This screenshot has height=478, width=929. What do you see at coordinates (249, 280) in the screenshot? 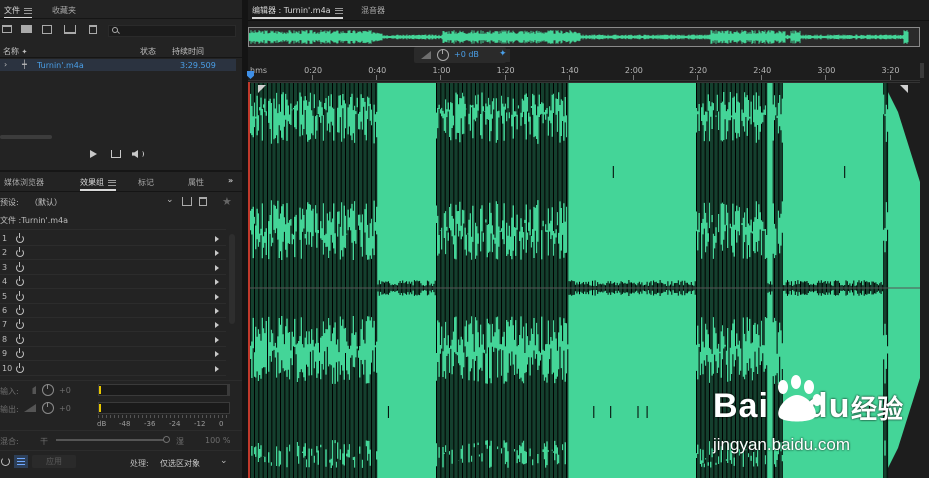
I see `playhead-line` at bounding box center [249, 280].